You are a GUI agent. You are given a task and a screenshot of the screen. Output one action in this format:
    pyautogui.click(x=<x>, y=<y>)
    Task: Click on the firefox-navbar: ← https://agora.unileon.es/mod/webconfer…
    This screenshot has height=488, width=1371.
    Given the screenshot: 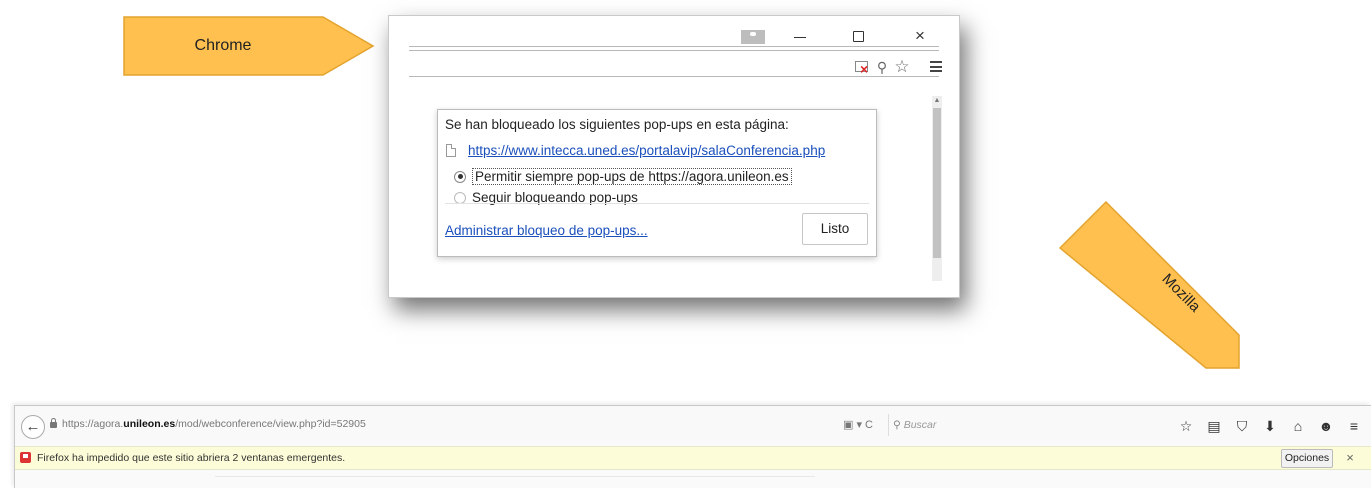 What is the action you would take?
    pyautogui.click(x=693, y=425)
    